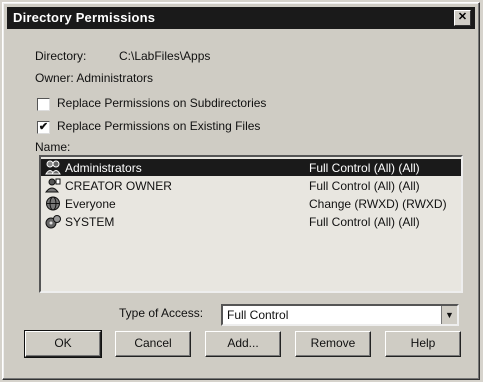 The width and height of the screenshot is (483, 382). What do you see at coordinates (94, 78) in the screenshot?
I see `owner-label: Owner: Administrators` at bounding box center [94, 78].